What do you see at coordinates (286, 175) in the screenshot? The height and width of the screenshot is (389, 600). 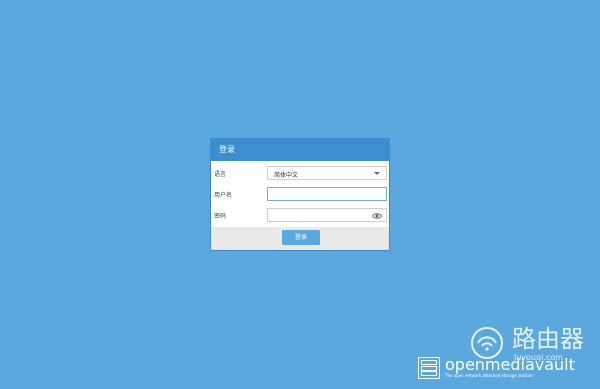 I see `language-value: 简体中文` at bounding box center [286, 175].